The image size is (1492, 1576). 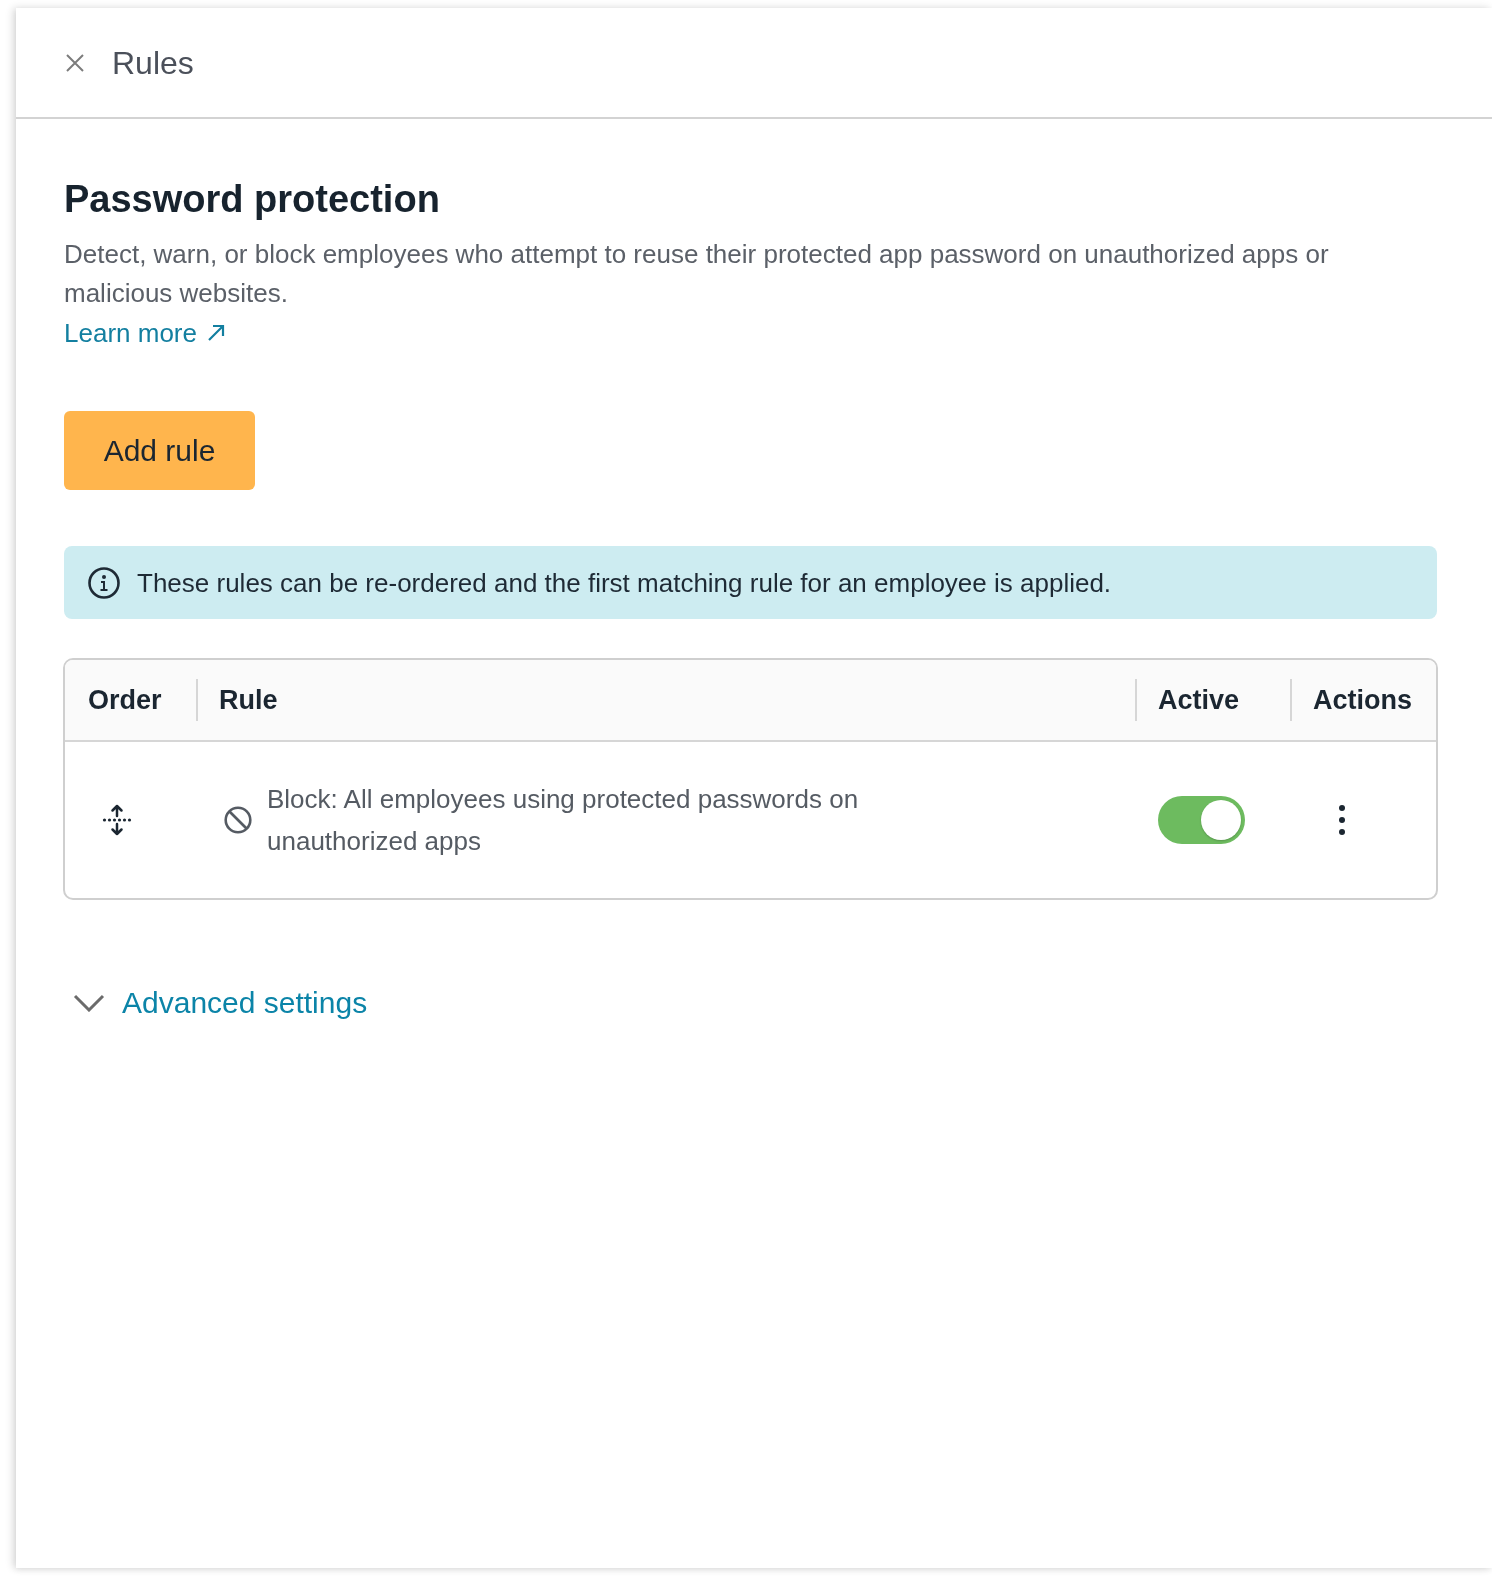 What do you see at coordinates (117, 820) in the screenshot?
I see `drag-handle-icon` at bounding box center [117, 820].